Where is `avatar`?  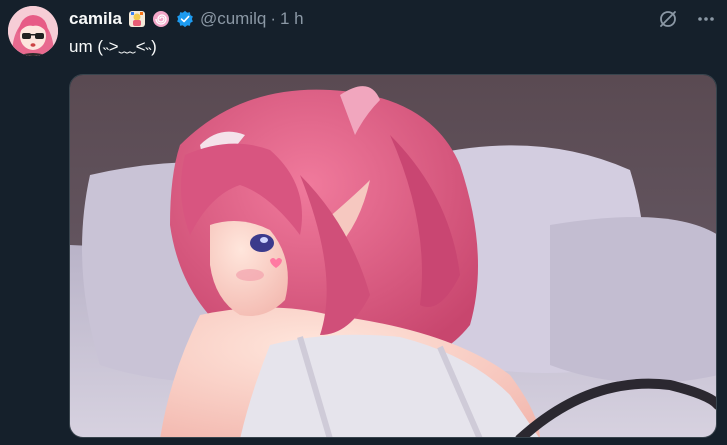 avatar is located at coordinates (33, 31).